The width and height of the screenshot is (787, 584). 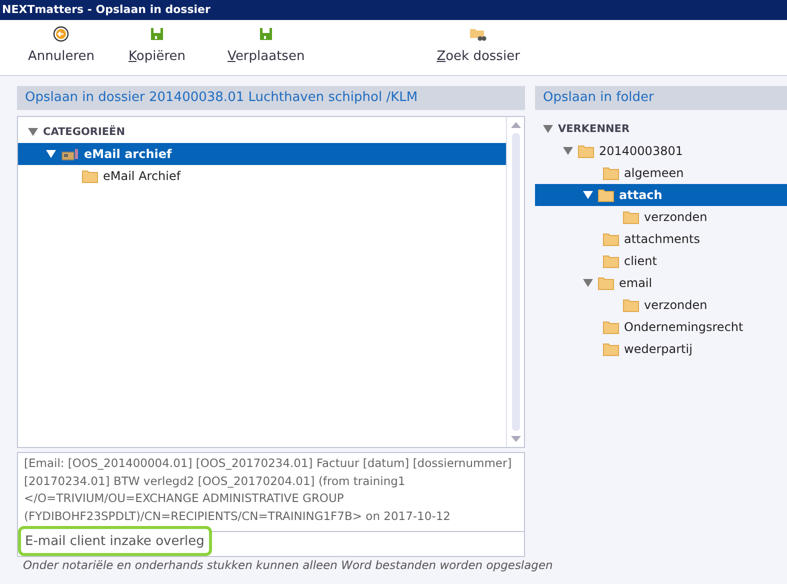 What do you see at coordinates (70, 154) in the screenshot?
I see `archive-icon` at bounding box center [70, 154].